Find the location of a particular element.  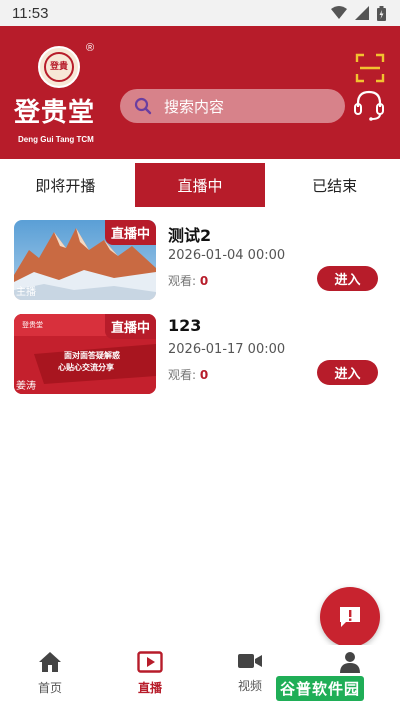

tab-upcoming: 即将开播 is located at coordinates (65, 185).